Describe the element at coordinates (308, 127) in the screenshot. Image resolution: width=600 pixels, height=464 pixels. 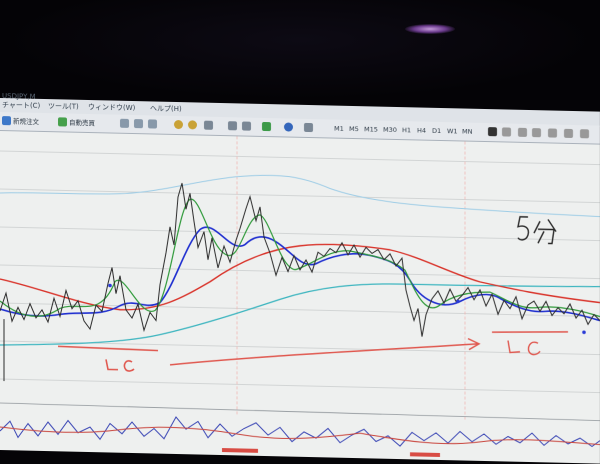
I see `templates-icon` at that location.